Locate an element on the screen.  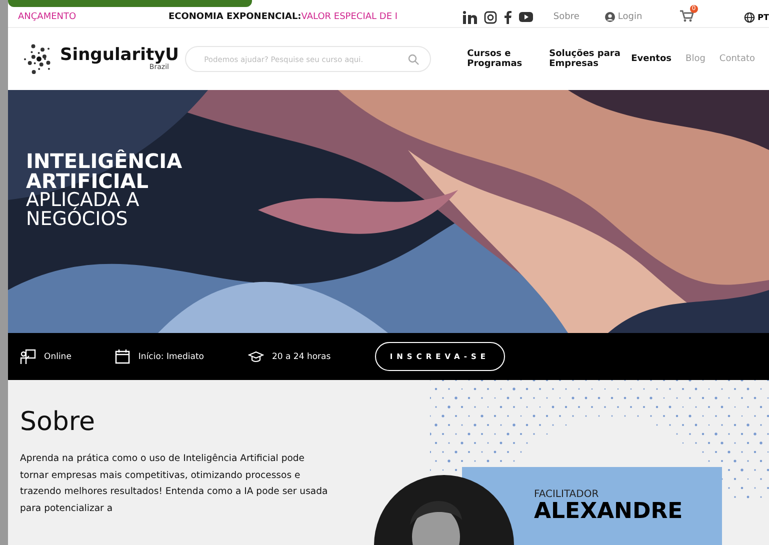
linkedin-icon is located at coordinates (470, 17).